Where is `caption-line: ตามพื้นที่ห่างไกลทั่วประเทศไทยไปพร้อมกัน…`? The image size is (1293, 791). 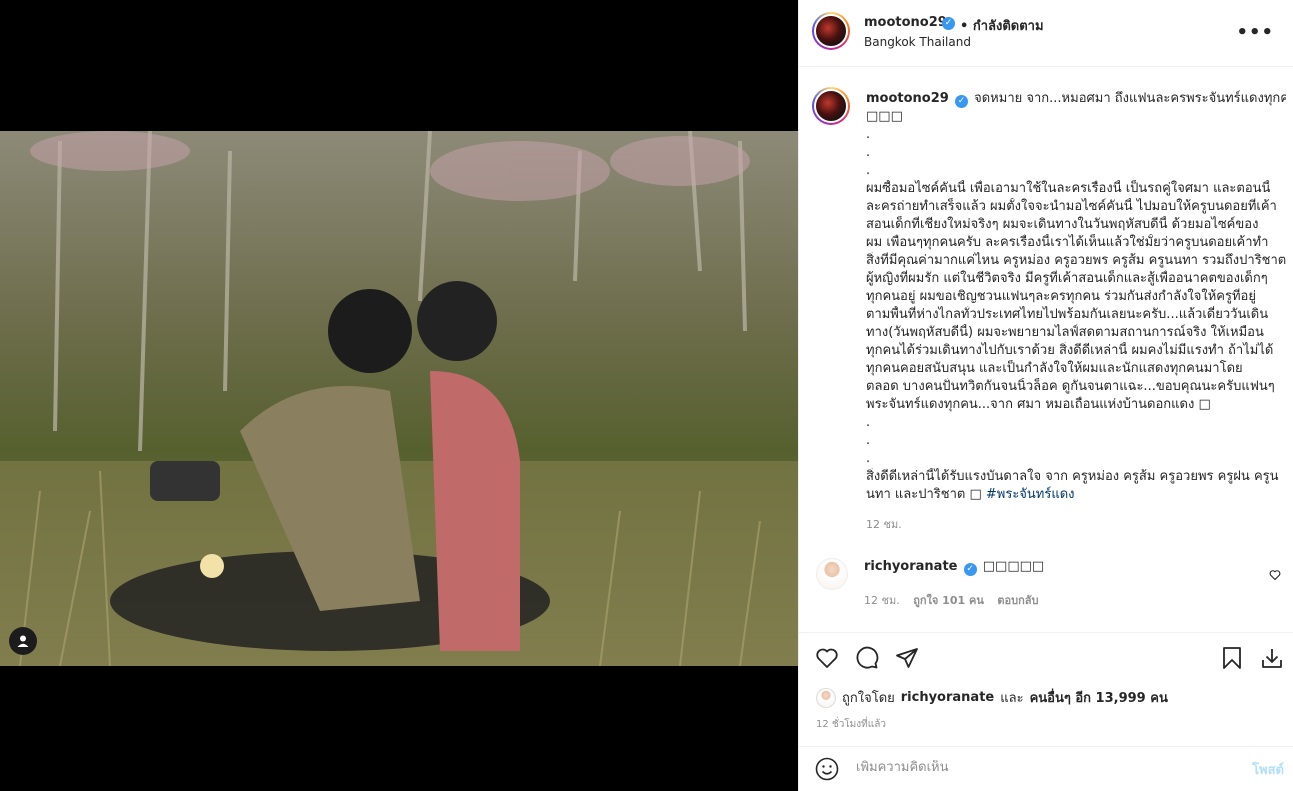
caption-line: ตามพื้นที่ห่างไกลทั่วประเทศไทยไปพร้อมกัน… is located at coordinates (1067, 314).